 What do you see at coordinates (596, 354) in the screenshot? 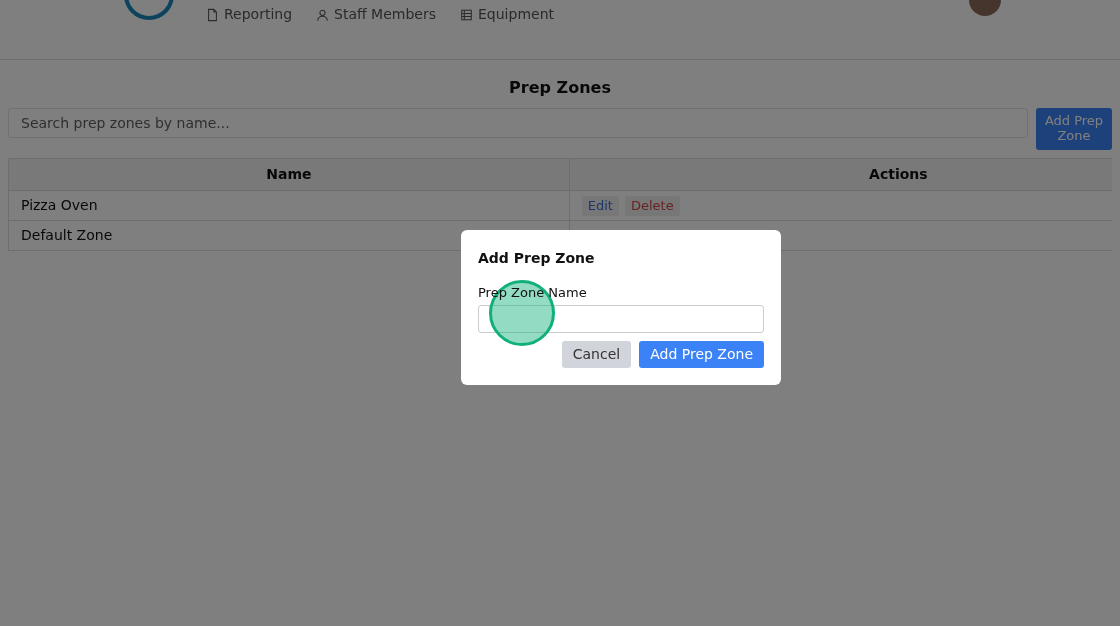
I see `cancel-button: Cancel` at bounding box center [596, 354].